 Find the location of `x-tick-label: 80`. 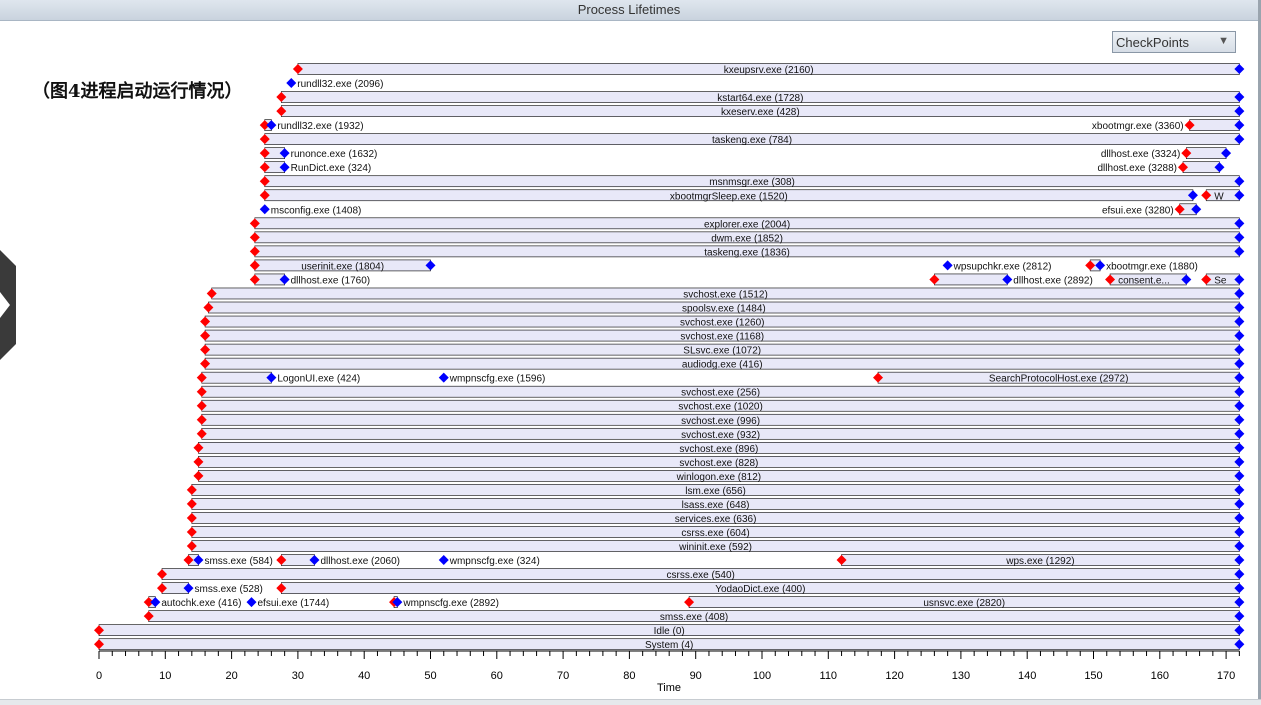

x-tick-label: 80 is located at coordinates (629, 676).